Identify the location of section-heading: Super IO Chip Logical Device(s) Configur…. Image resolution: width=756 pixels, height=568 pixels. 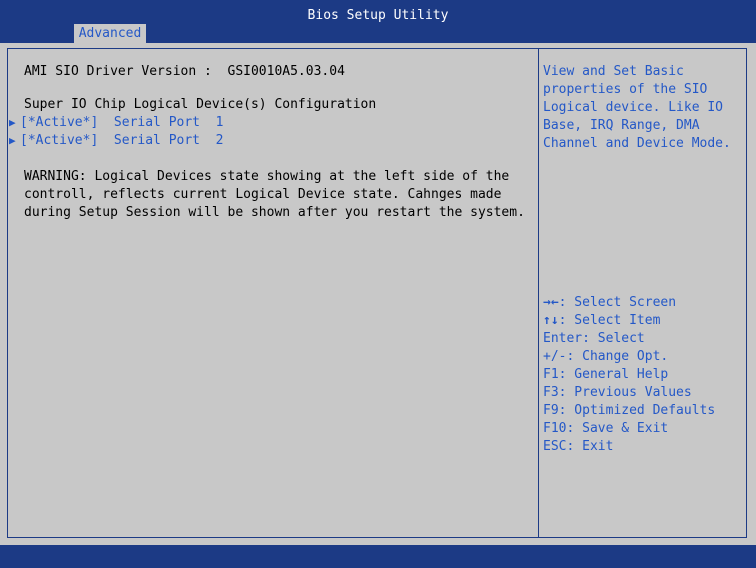
(200, 104).